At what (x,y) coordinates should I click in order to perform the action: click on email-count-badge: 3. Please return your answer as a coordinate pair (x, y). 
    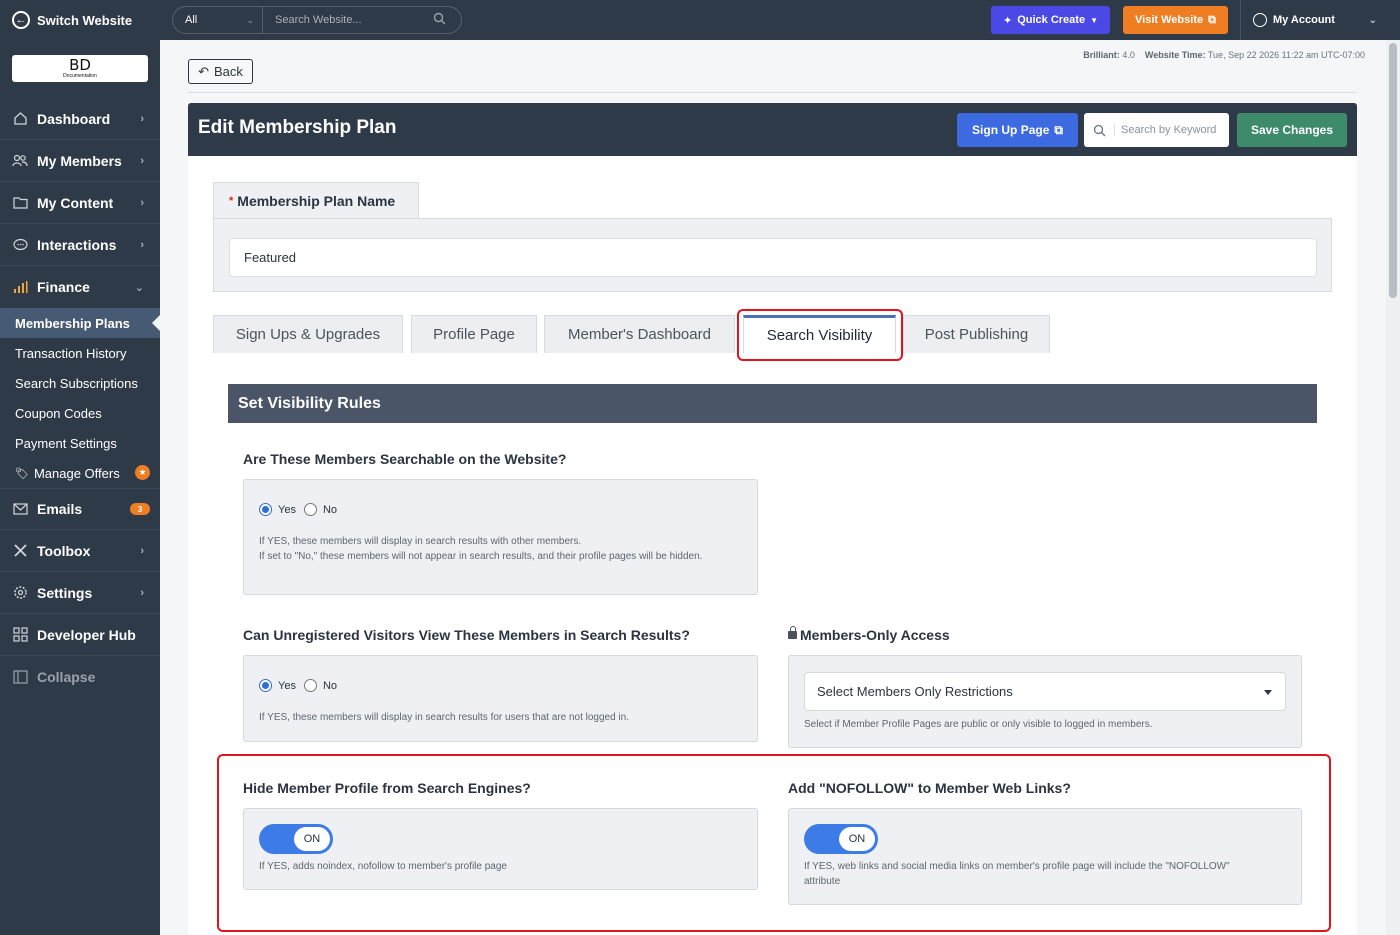
    Looking at the image, I should click on (140, 509).